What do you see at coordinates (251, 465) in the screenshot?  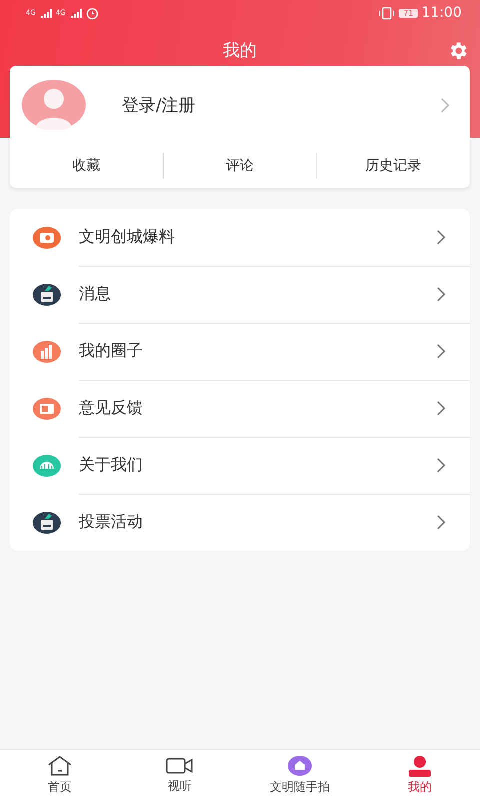 I see `menu-item: 关于我们` at bounding box center [251, 465].